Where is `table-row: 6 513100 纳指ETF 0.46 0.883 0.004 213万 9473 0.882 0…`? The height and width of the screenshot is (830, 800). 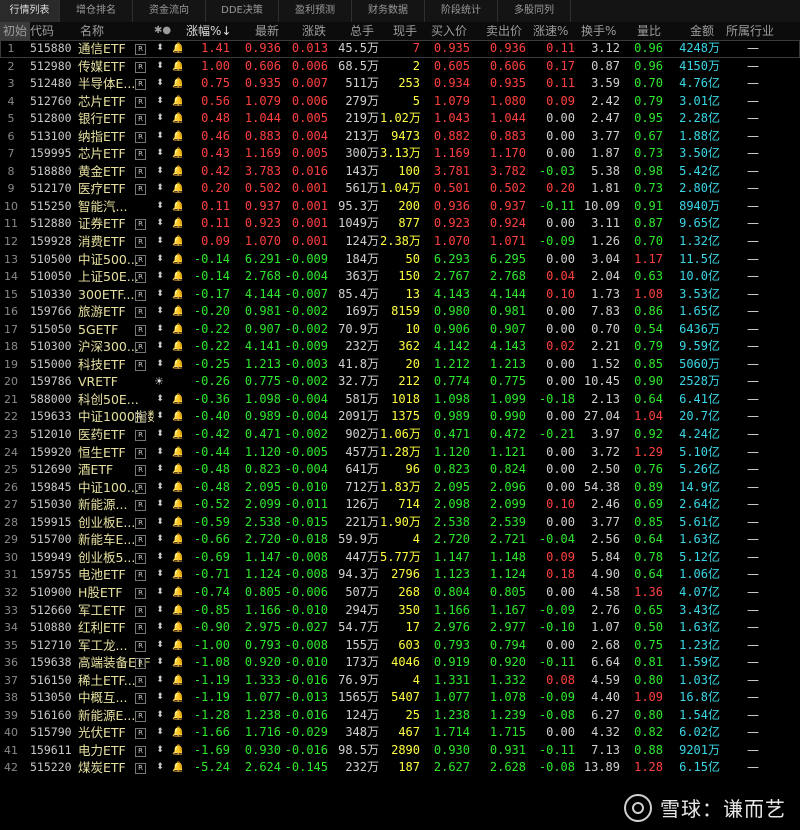
table-row: 6 513100 纳指ETF 0.46 0.883 0.004 213万 9473 0.882 0… is located at coordinates (400, 137).